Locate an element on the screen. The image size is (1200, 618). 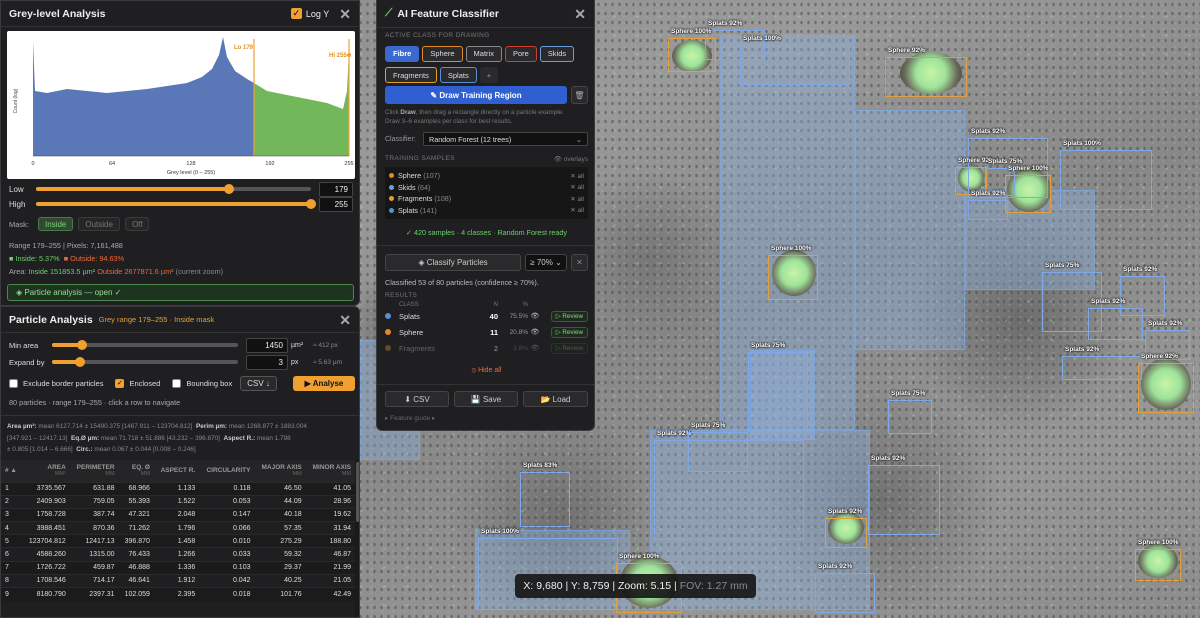
table-scrollbar-thumb is located at coordinates (357, 492).